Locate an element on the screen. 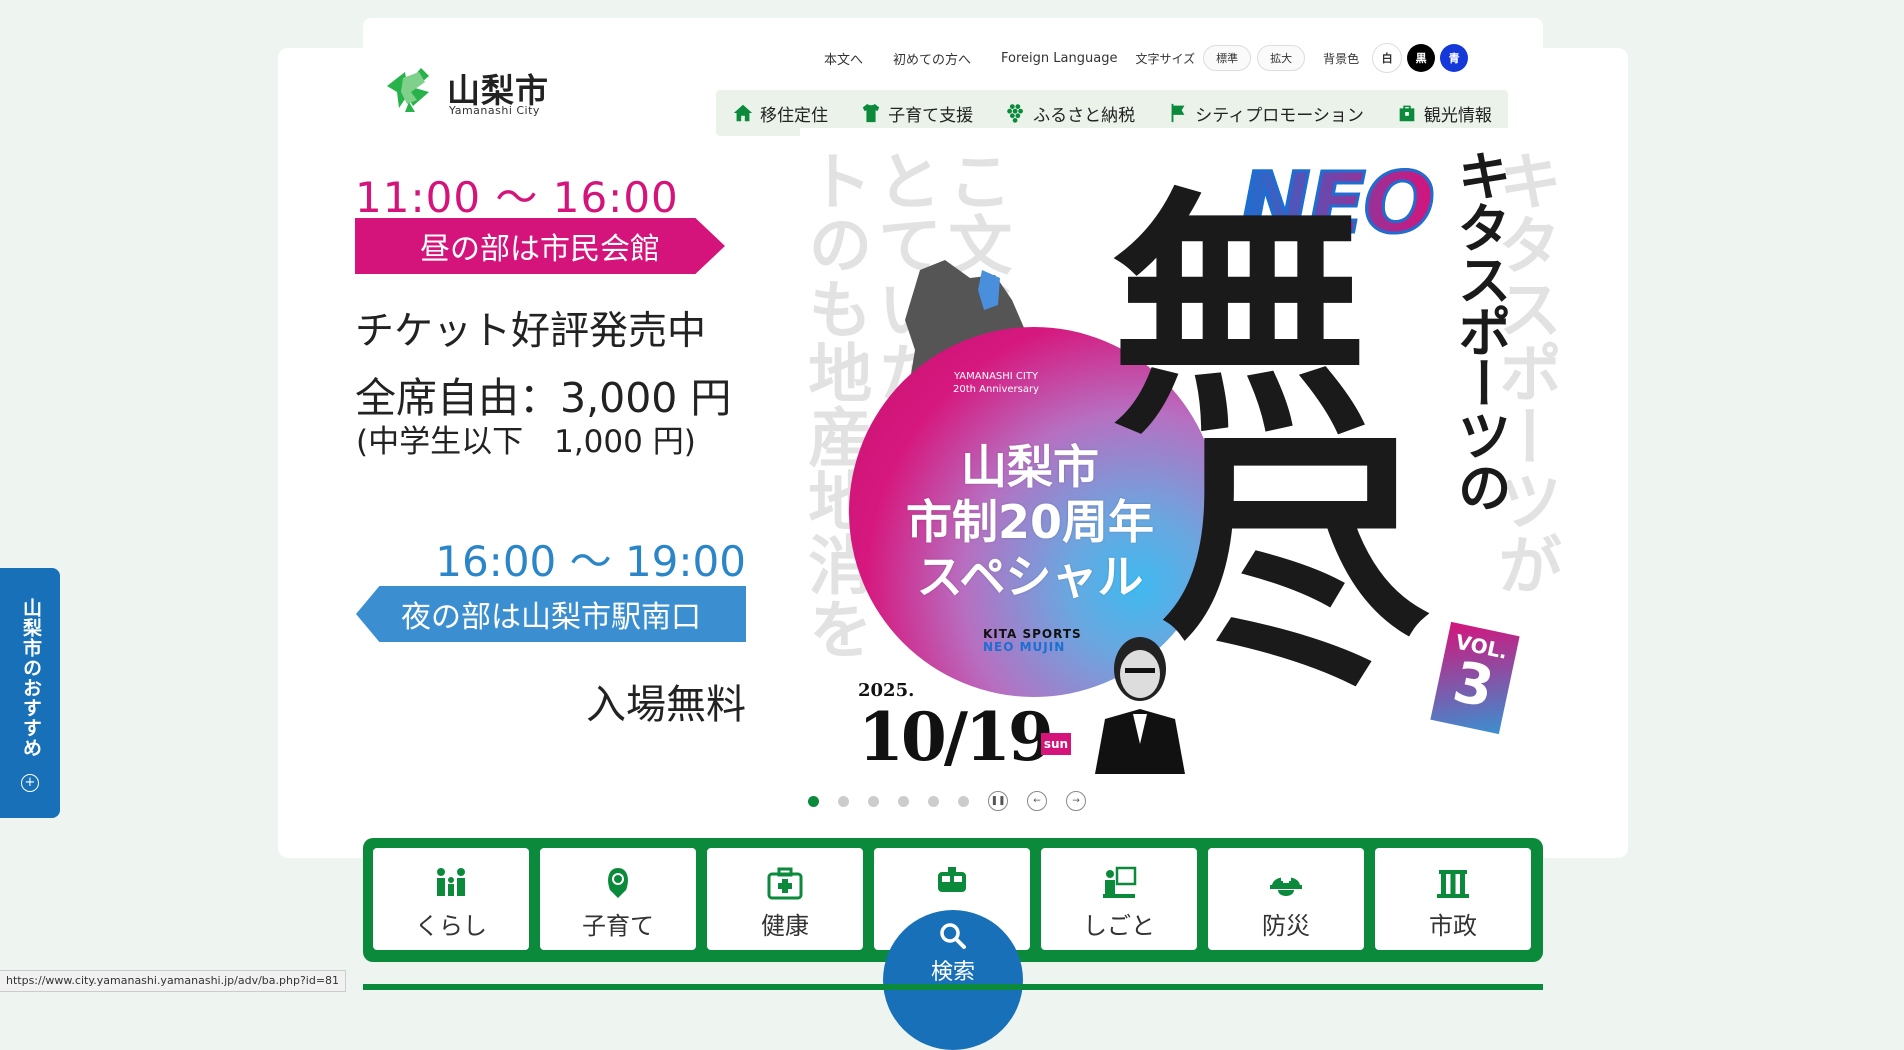 Image resolution: width=1904 pixels, height=1050 pixels. circle-title-line2: 市制20周年 is located at coordinates (1029, 522).